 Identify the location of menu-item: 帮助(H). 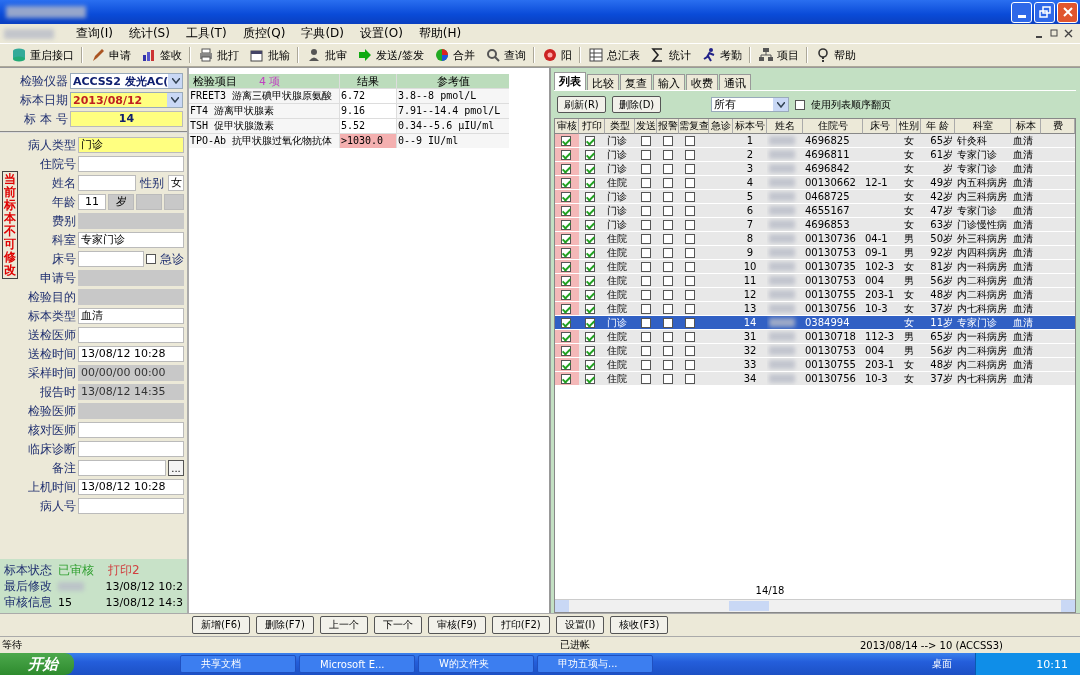
(440, 33).